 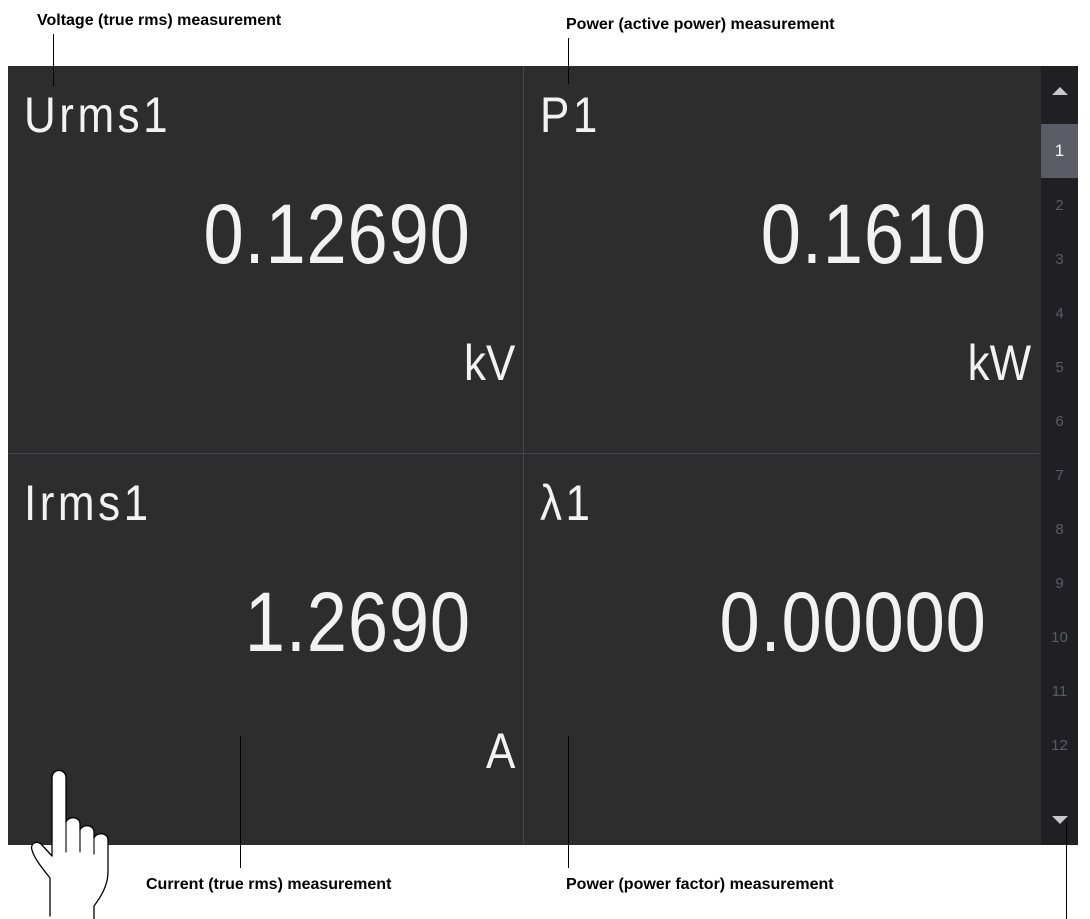 What do you see at coordinates (1059, 820) in the screenshot?
I see `scroll-down-button` at bounding box center [1059, 820].